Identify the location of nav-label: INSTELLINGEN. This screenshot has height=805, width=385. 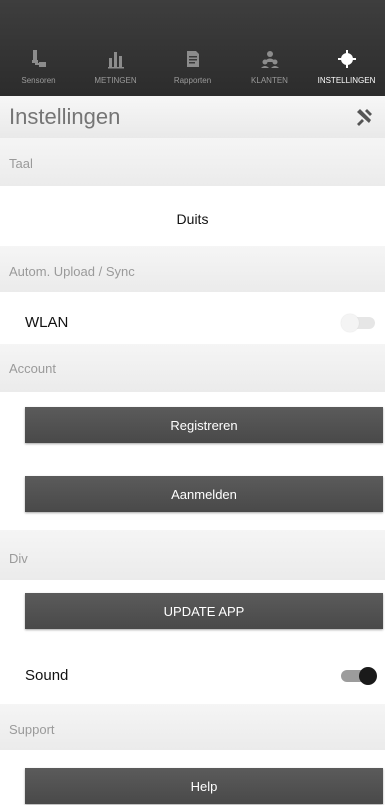
(346, 80).